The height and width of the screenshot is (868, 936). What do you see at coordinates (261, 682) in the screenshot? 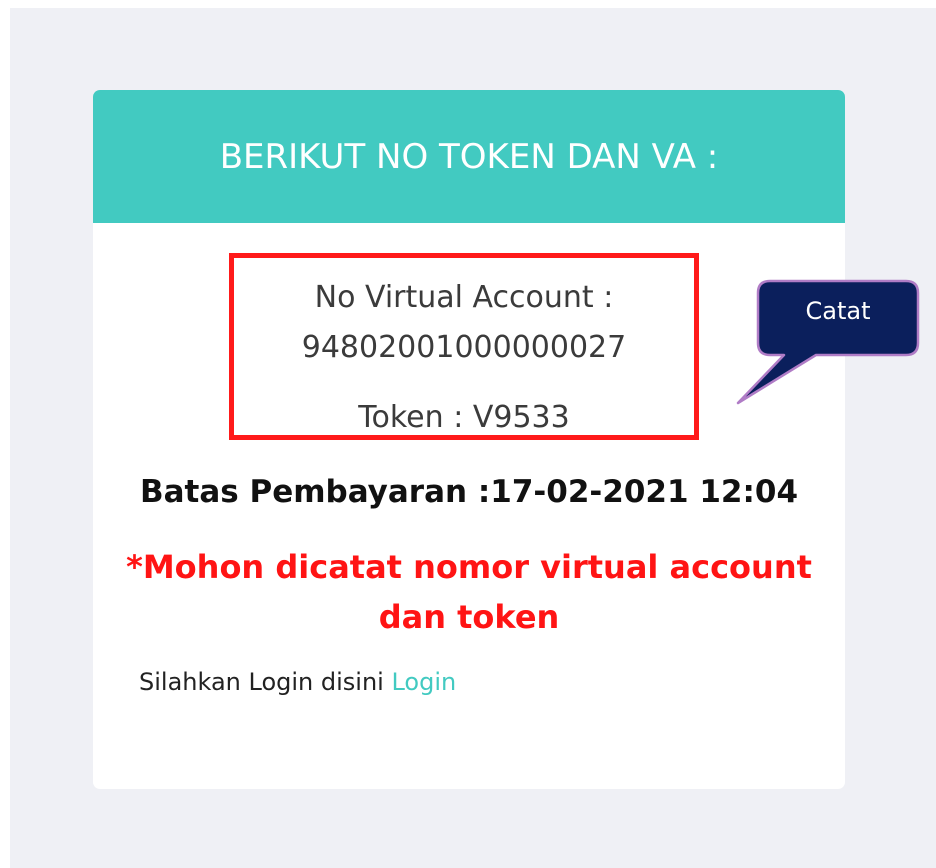
I see `login-prompt-text: Silahkan Login disini` at bounding box center [261, 682].